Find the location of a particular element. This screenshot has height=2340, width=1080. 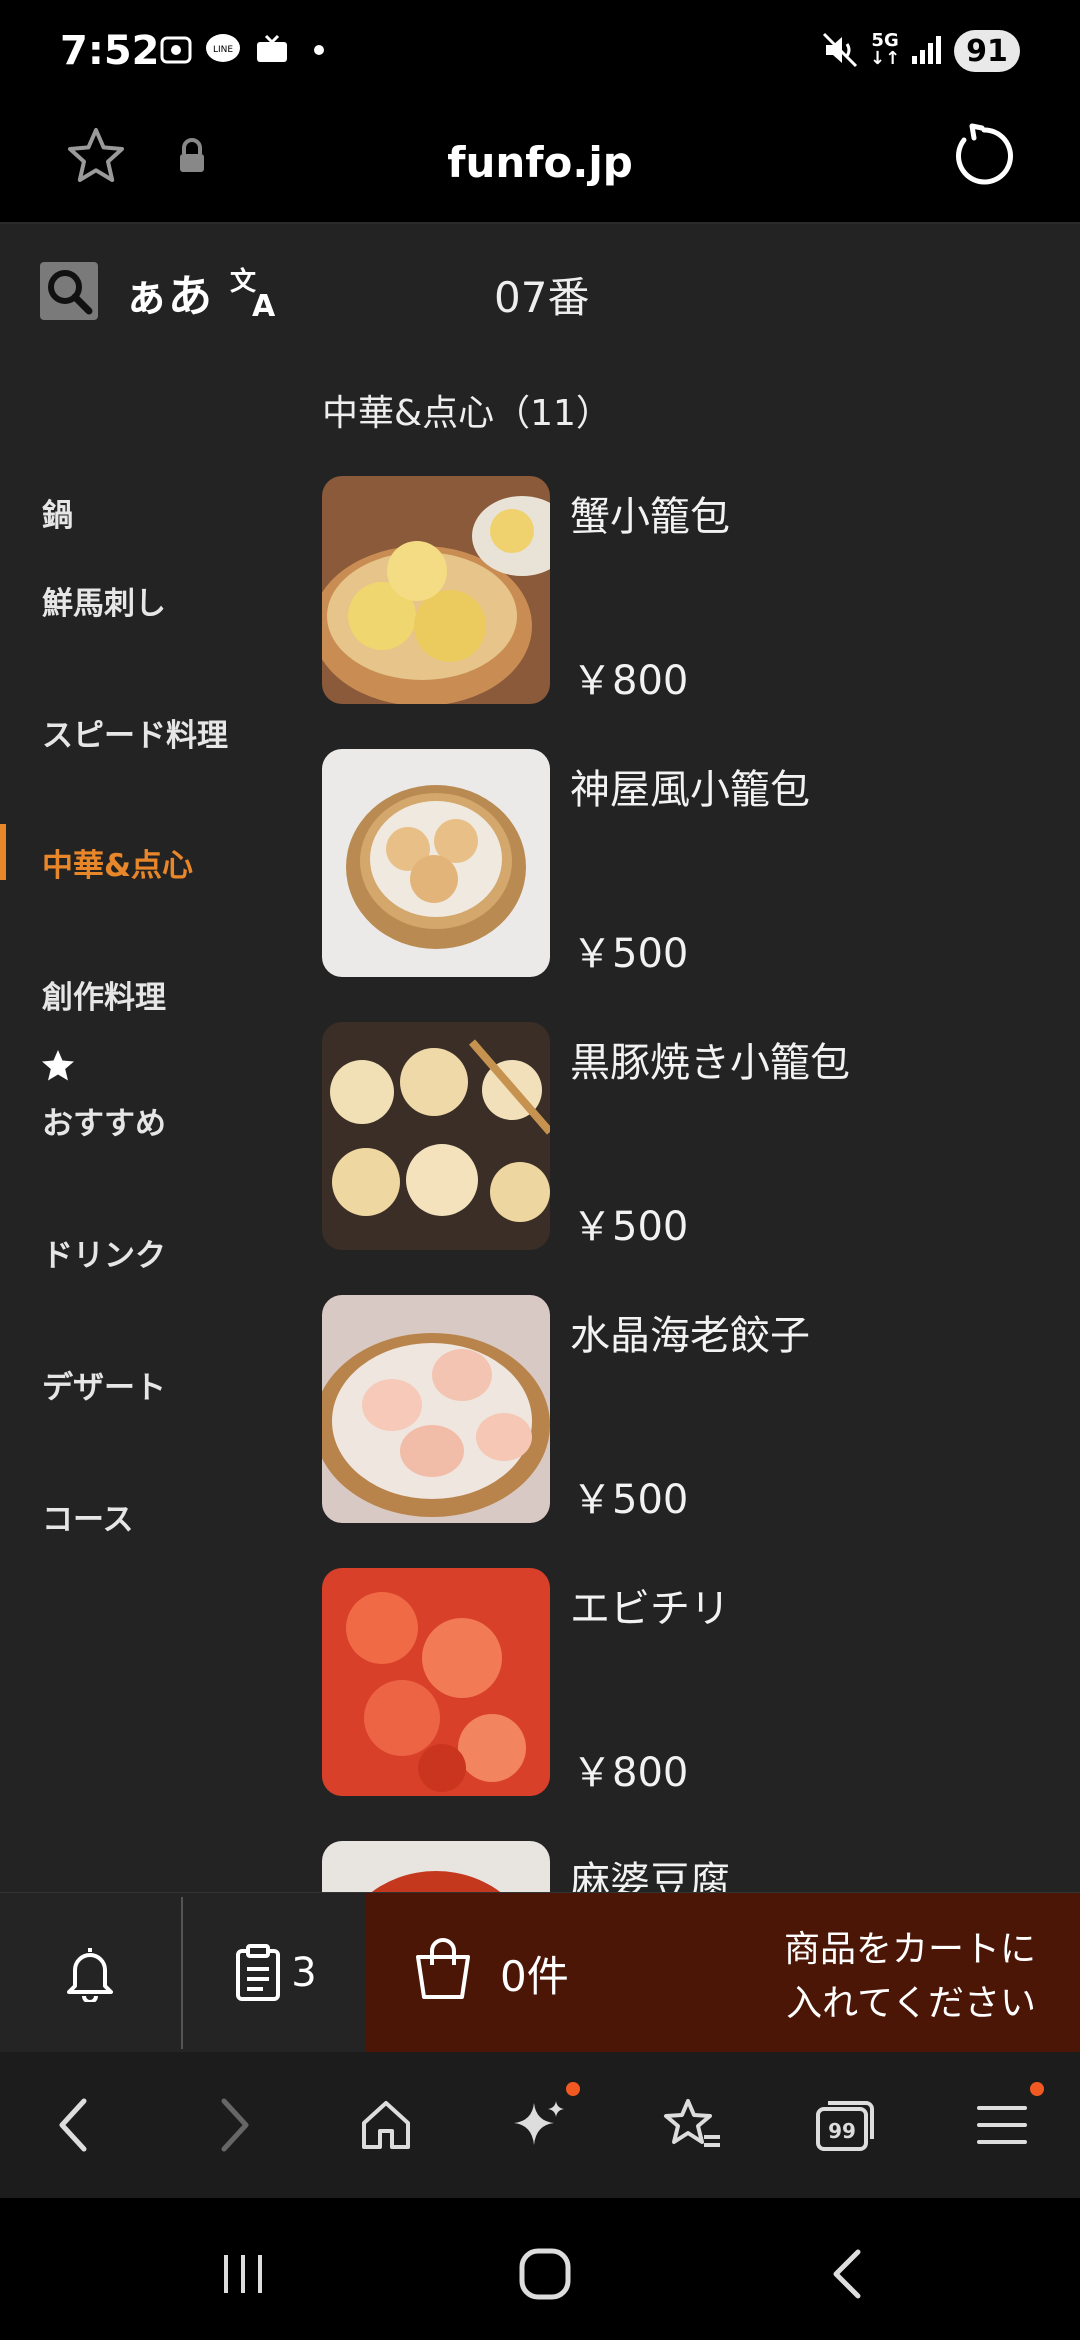

menu-item: 黒豚焼き小籠包 ￥500 is located at coordinates (692, 1136).